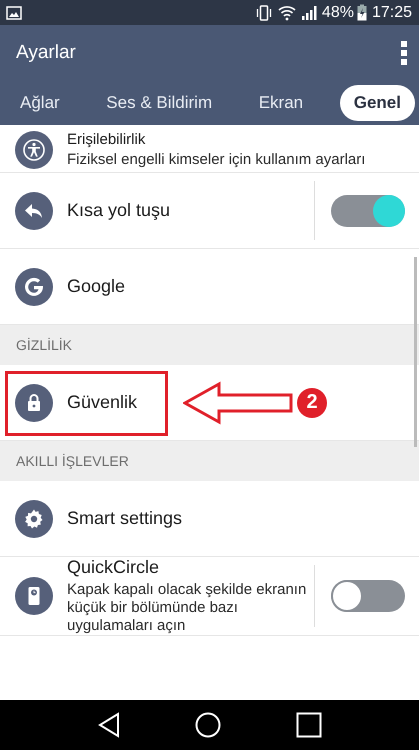 The width and height of the screenshot is (419, 750). I want to click on setting-description: Kapak kapalı olacak şekilde ekranın küçük bir bölümünde bazı uygulamaları açın, so click(187, 608).